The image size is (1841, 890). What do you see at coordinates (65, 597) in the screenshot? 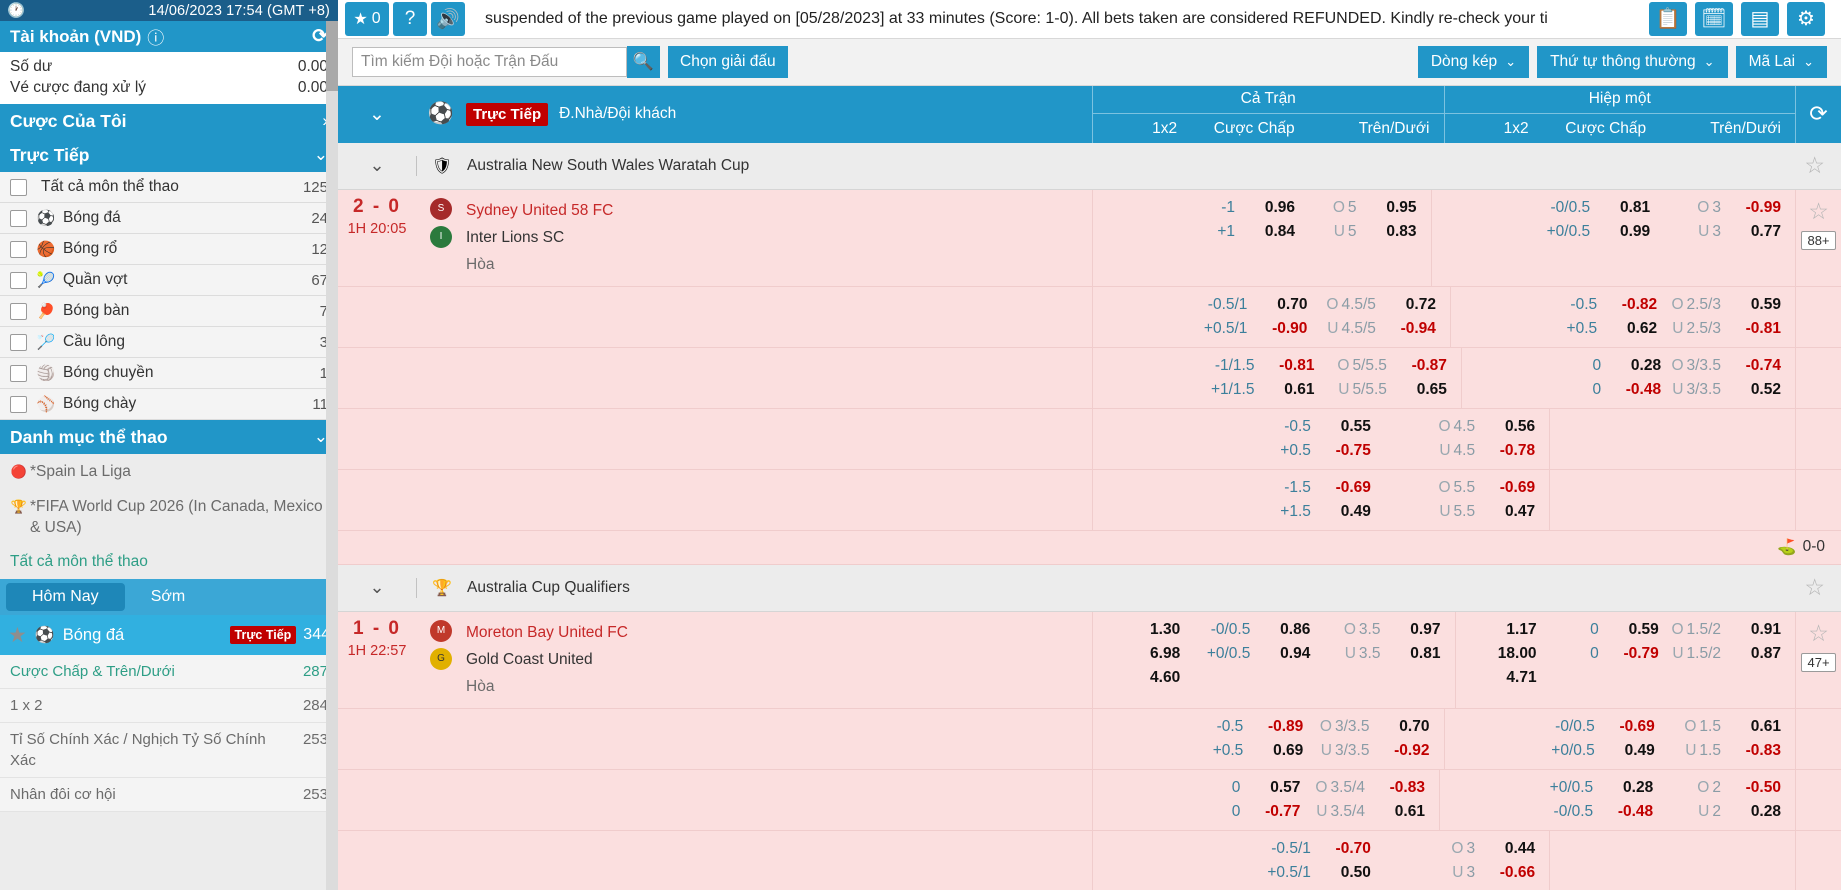
I see `tab-today: Hôm Nay` at bounding box center [65, 597].